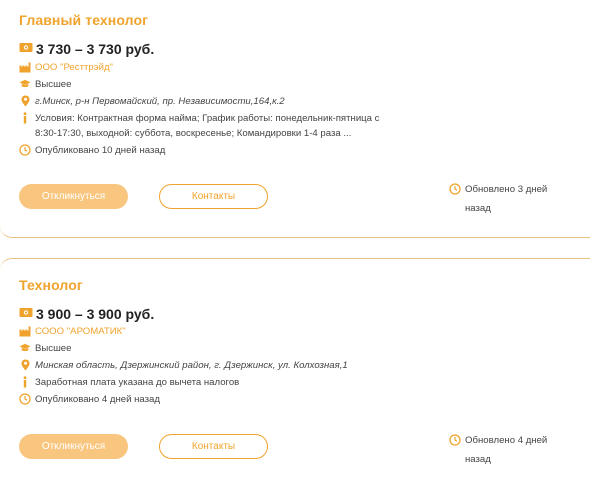  I want to click on company-link: ООО "Ресттрэйд", so click(74, 67).